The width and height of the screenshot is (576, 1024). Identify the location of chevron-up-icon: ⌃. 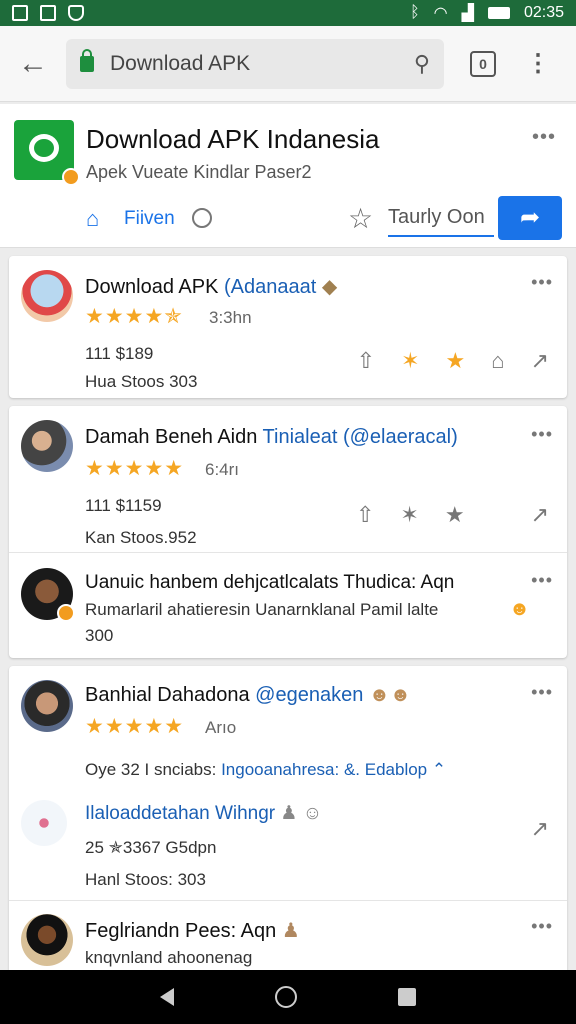
(439, 769).